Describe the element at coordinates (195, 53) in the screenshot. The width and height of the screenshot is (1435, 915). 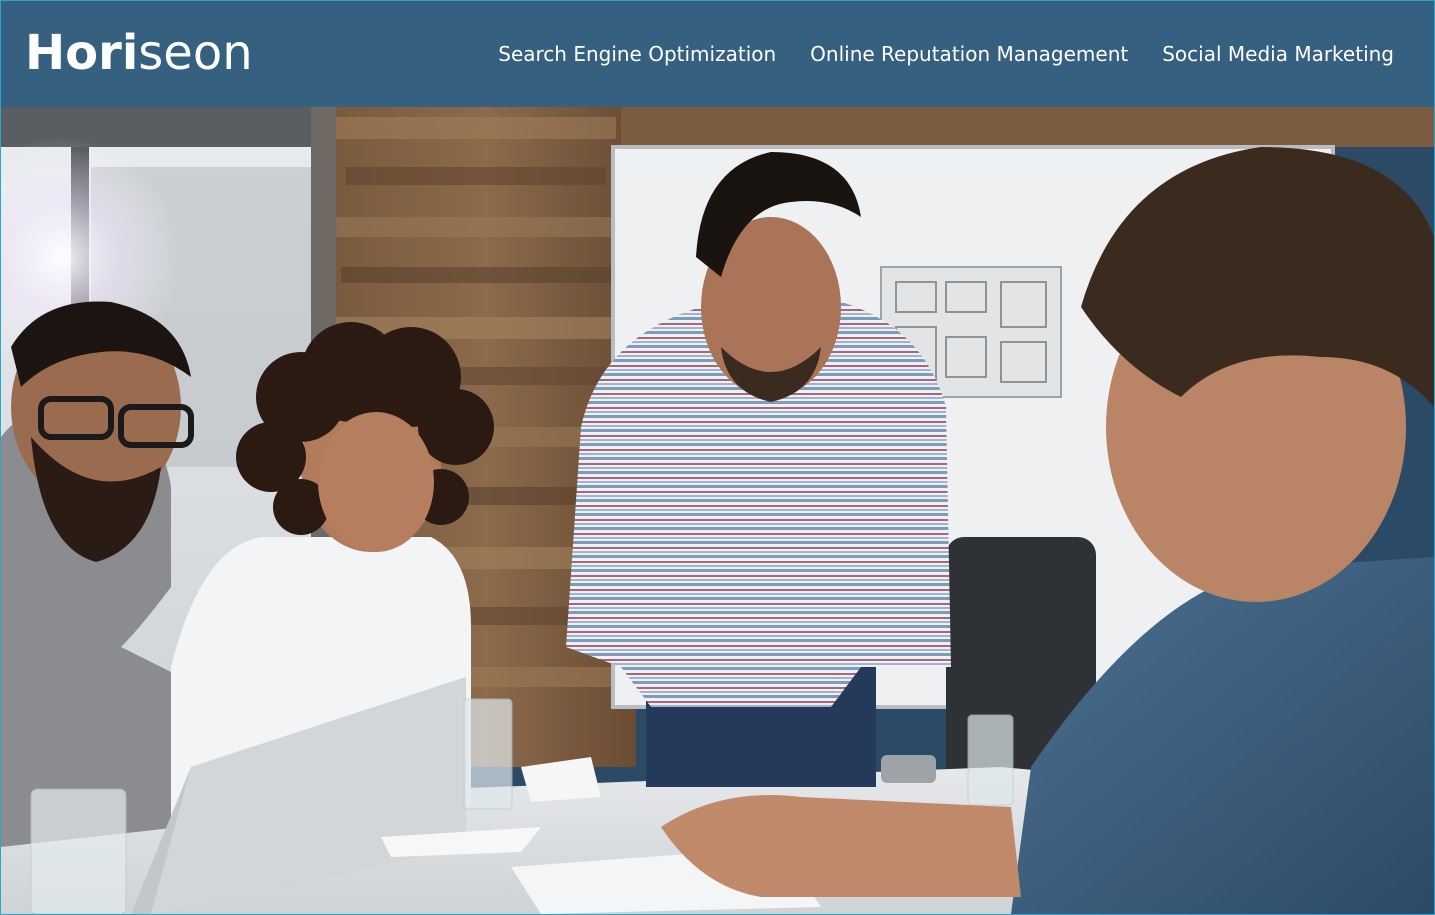
I see `logo-text-light: seon` at that location.